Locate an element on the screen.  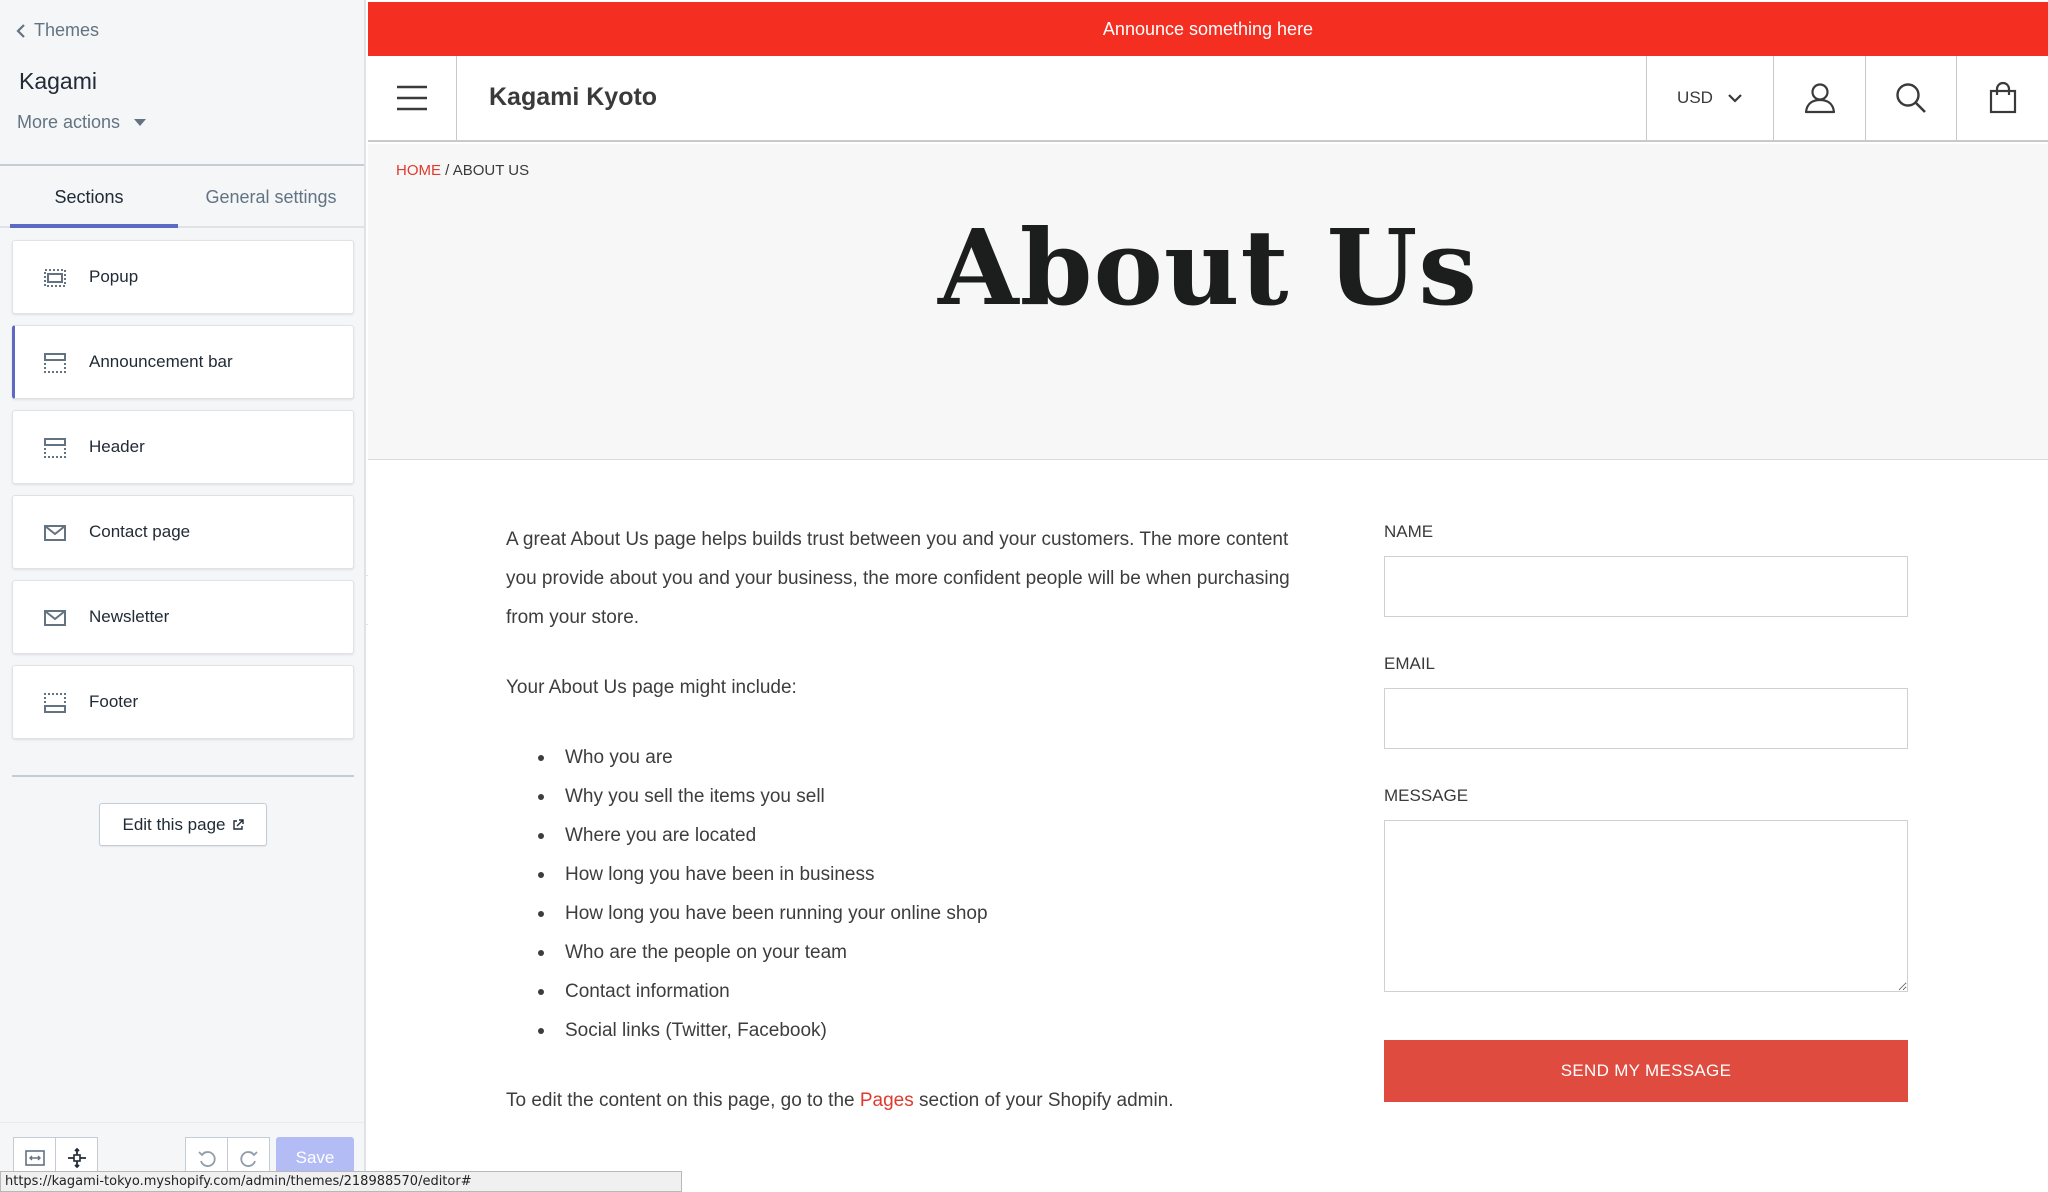
menu-button is located at coordinates (412, 98).